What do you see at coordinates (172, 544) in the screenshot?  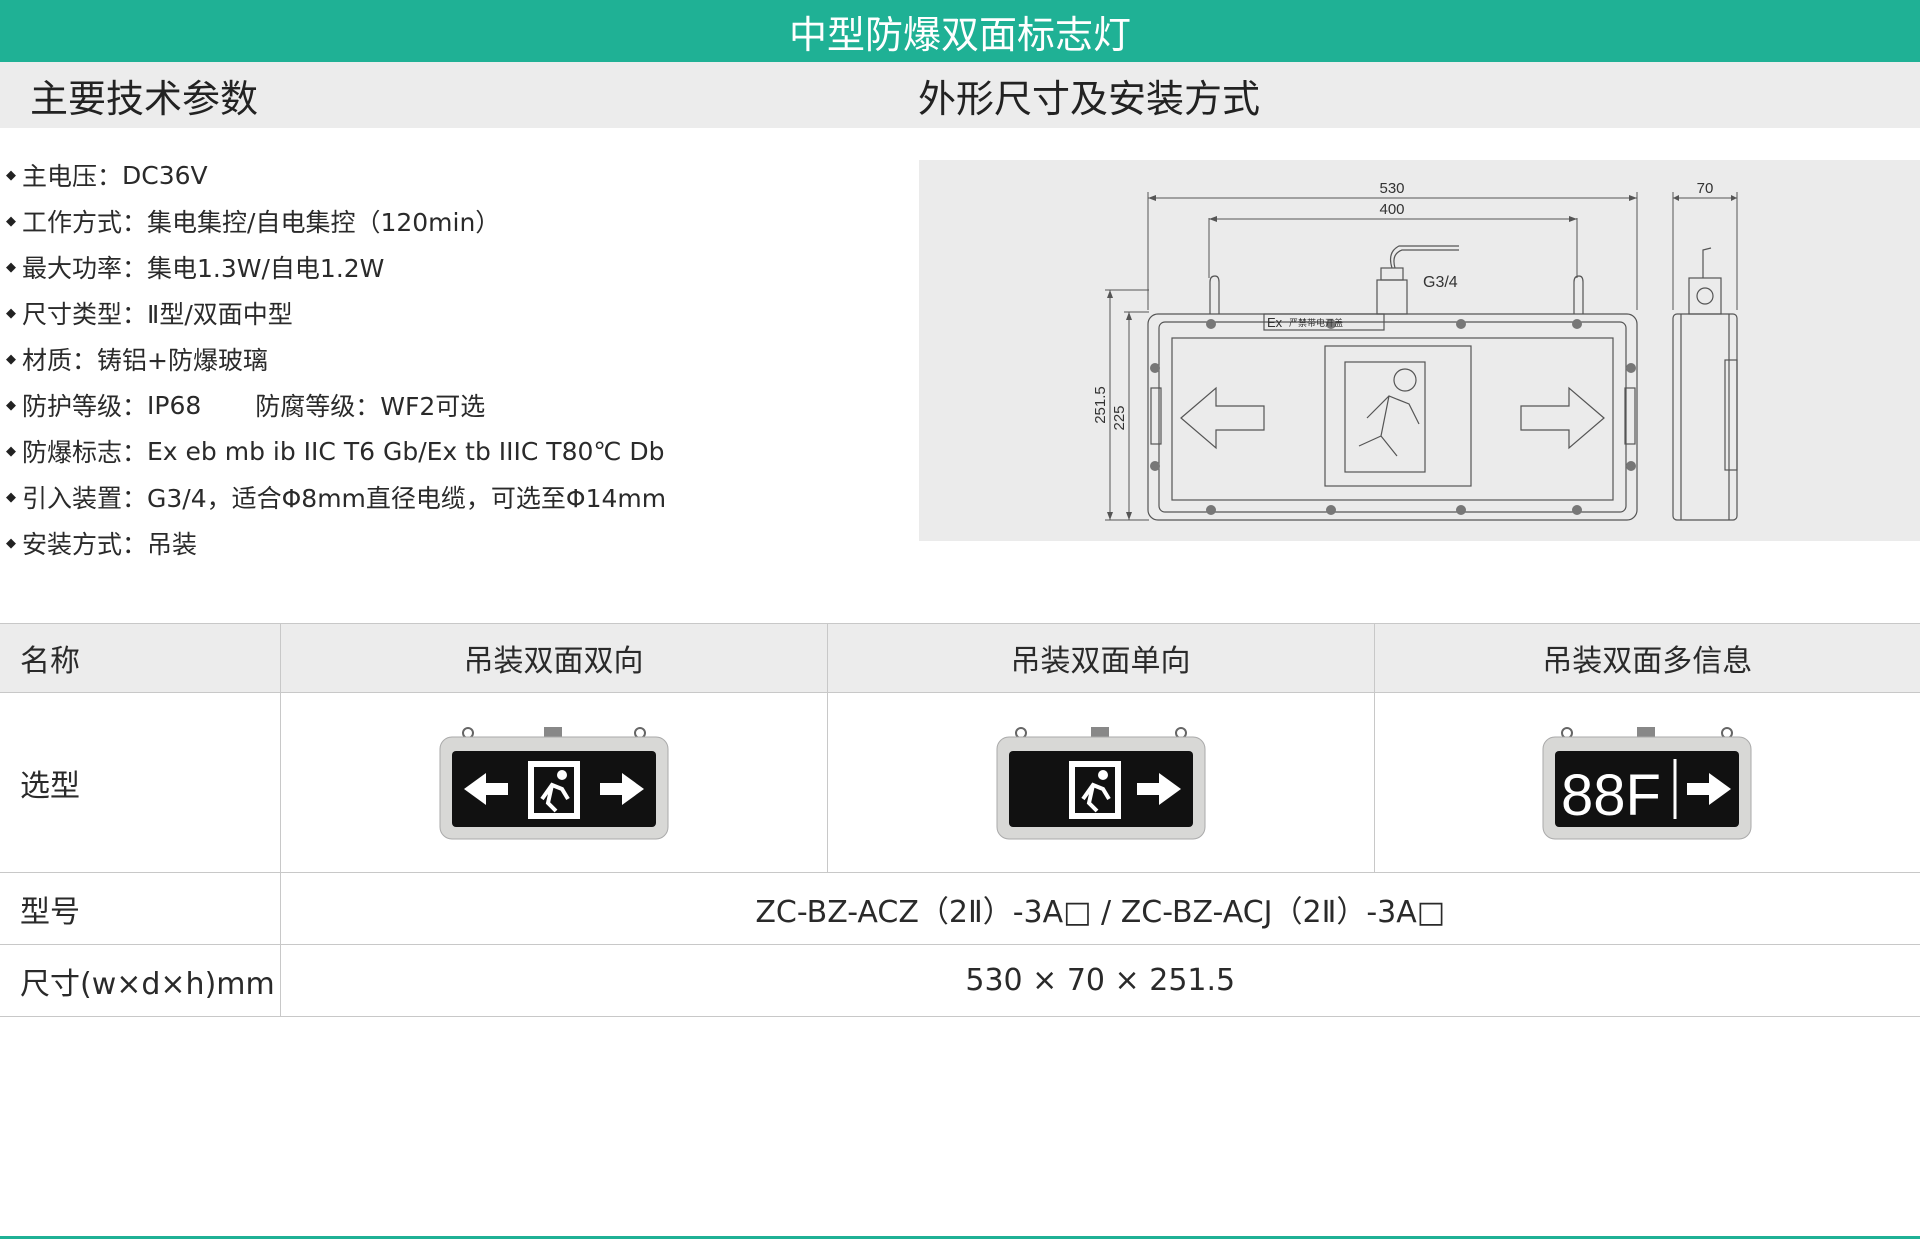 I see `spec-value: 吊装` at bounding box center [172, 544].